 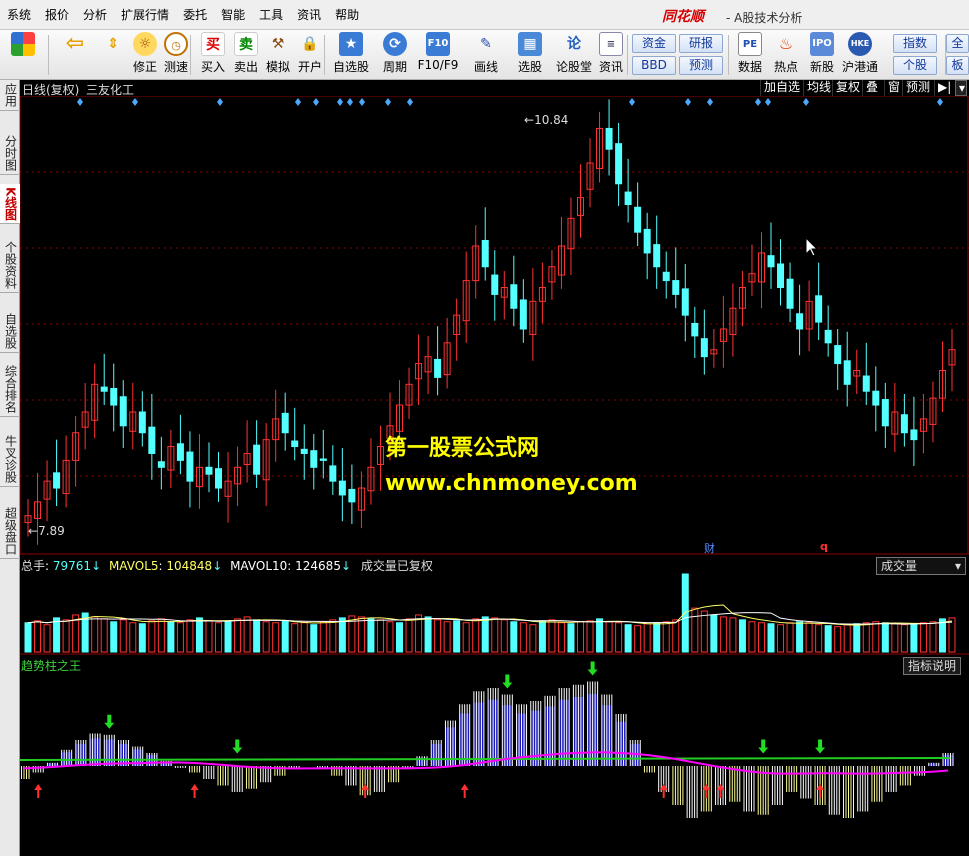 What do you see at coordinates (246, 55) in the screenshot?
I see `toolbar-button-6: 卖卖出` at bounding box center [246, 55].